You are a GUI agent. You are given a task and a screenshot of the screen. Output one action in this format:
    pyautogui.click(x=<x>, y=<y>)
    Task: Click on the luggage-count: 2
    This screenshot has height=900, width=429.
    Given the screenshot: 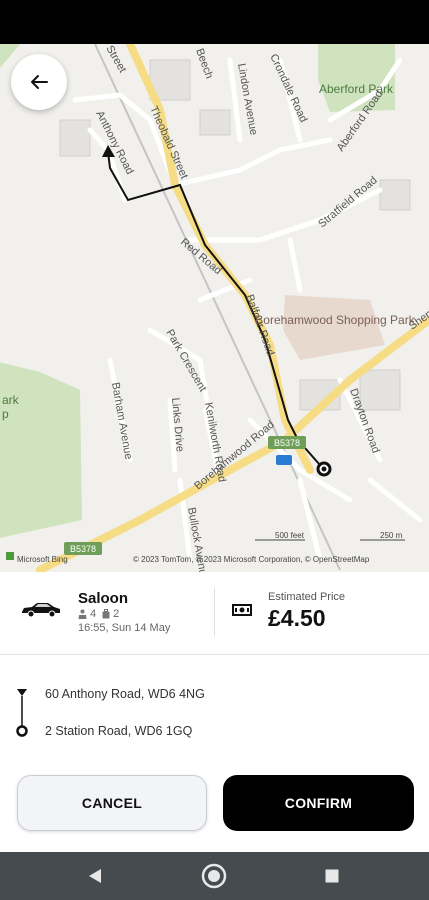 What is the action you would take?
    pyautogui.click(x=116, y=614)
    